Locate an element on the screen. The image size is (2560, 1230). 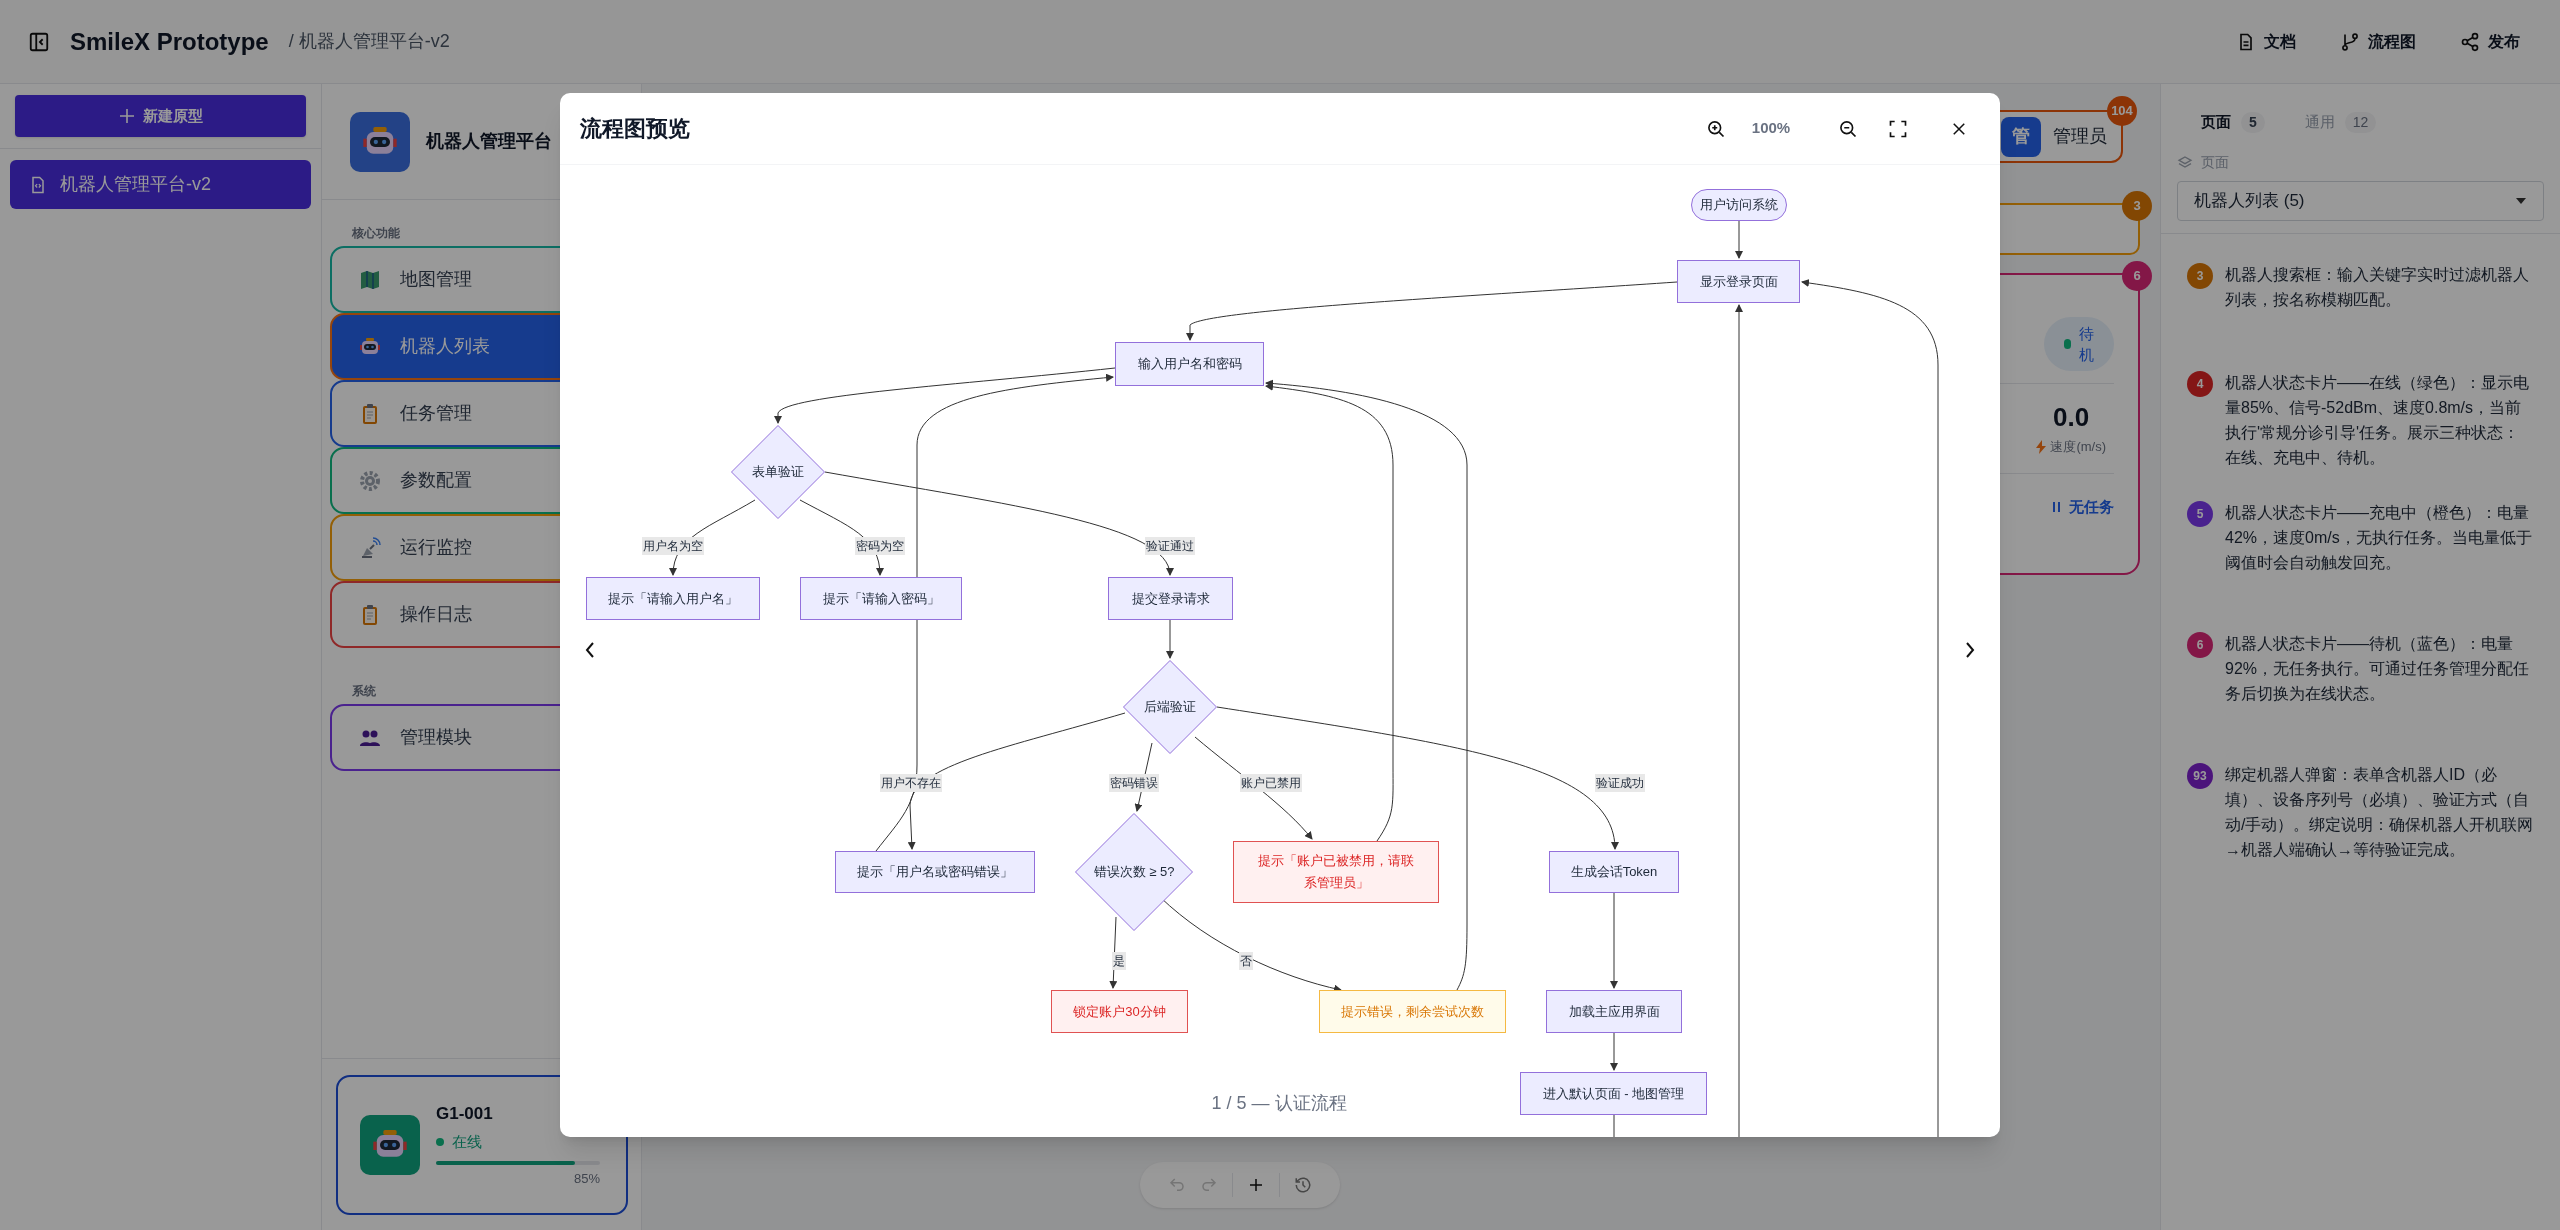
process-node: 提示「用户名或密码错误」 is located at coordinates (935, 872).